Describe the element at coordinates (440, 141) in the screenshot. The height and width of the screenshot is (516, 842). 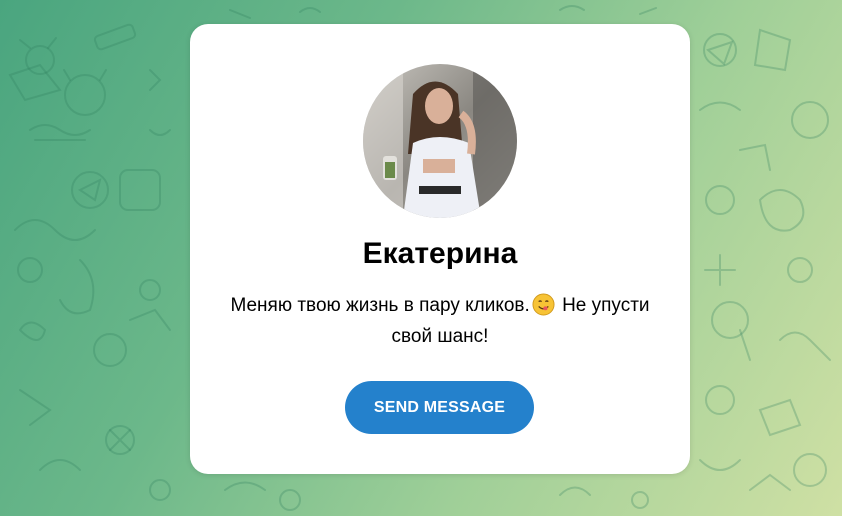
I see `profile-avatar` at that location.